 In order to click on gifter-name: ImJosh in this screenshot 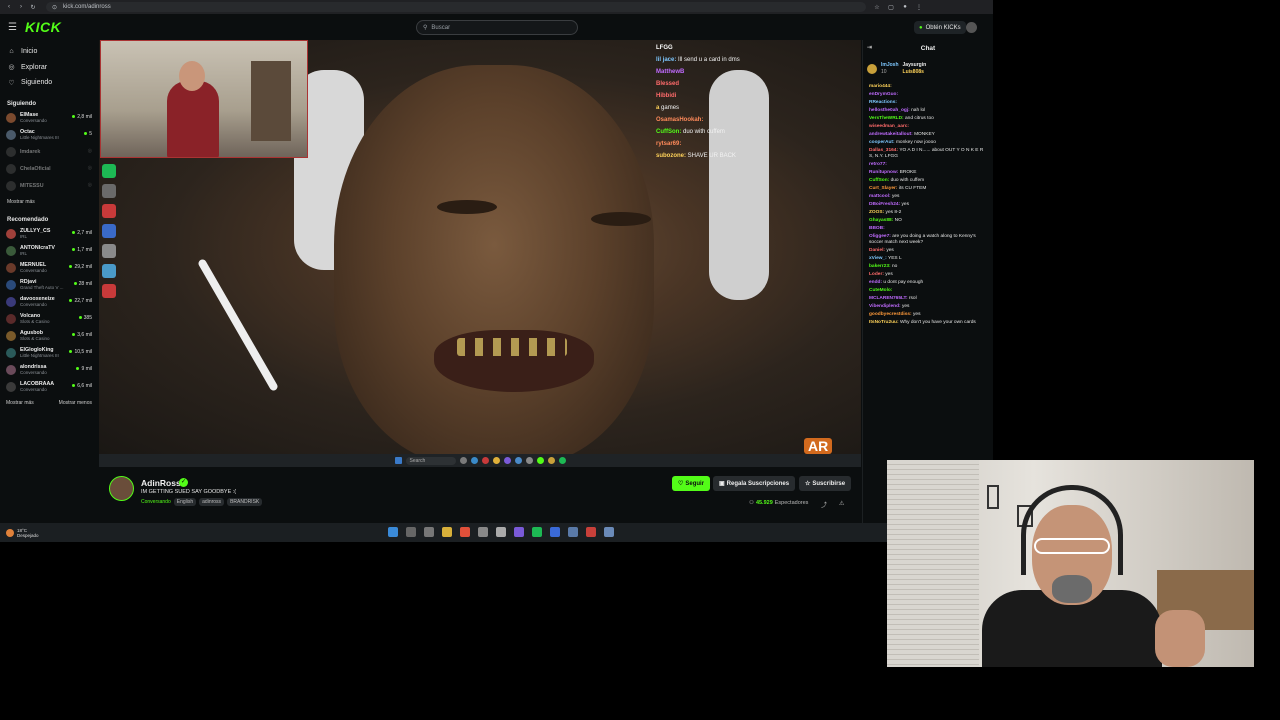, I will do `click(890, 65)`.